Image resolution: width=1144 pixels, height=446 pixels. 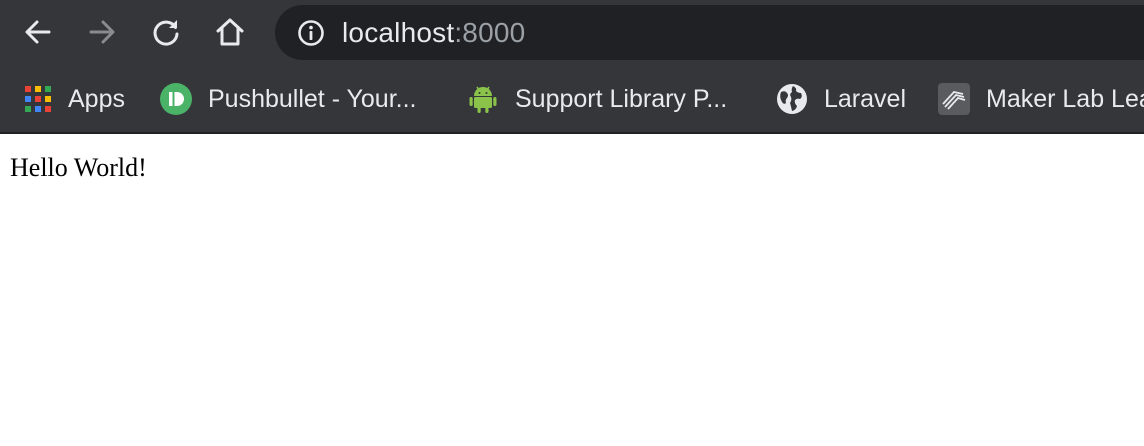 I want to click on bookmark-label: Apps, so click(x=96, y=99).